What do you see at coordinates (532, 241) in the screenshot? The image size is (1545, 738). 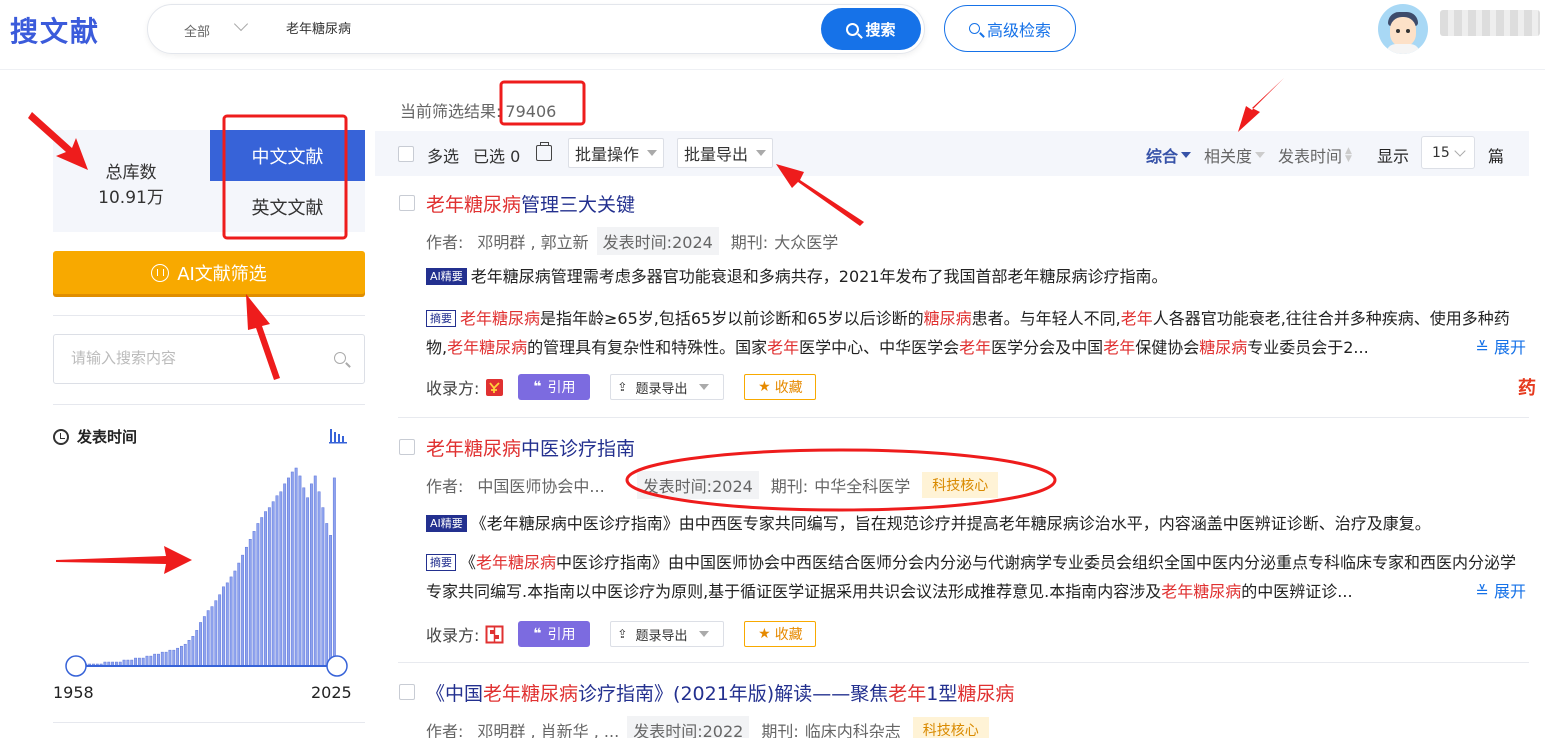 I see `authors: 邓明群 , 郭立新` at bounding box center [532, 241].